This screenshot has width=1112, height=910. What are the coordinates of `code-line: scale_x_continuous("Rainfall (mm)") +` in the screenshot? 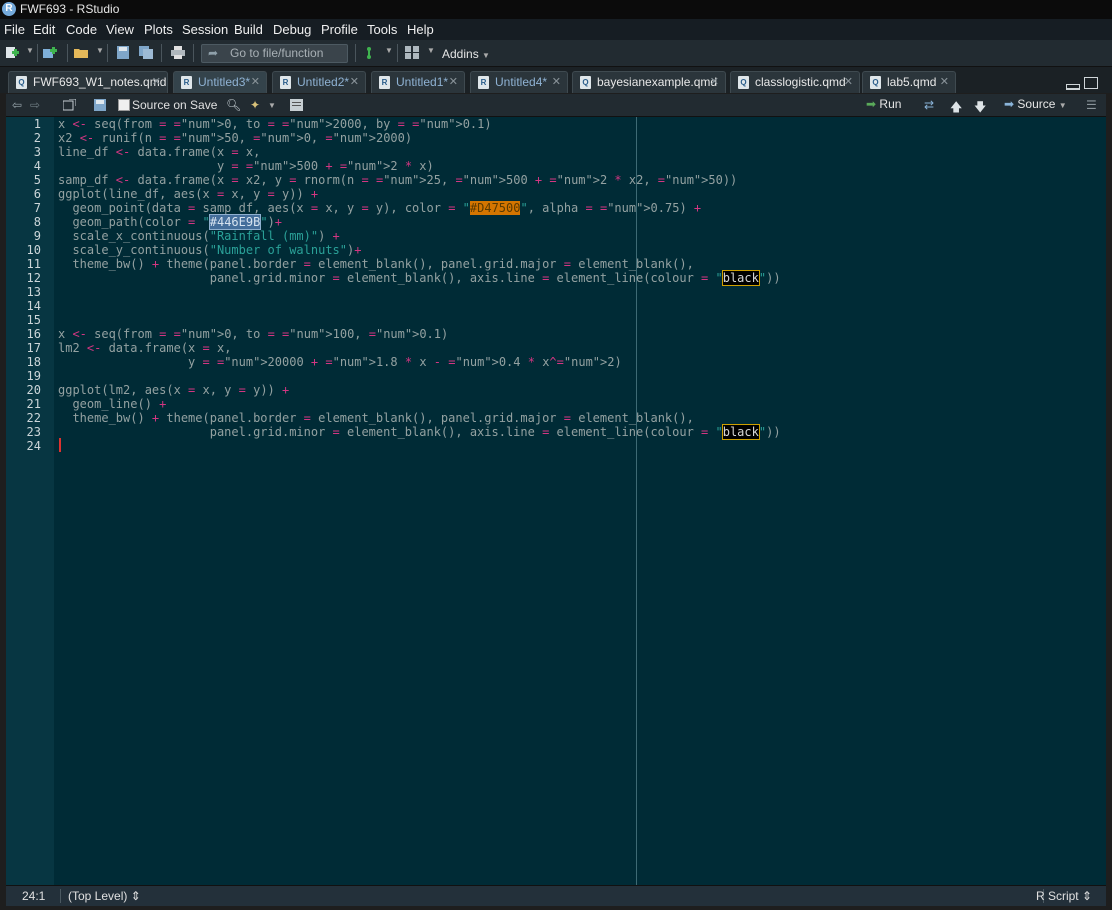 It's located at (198, 236).